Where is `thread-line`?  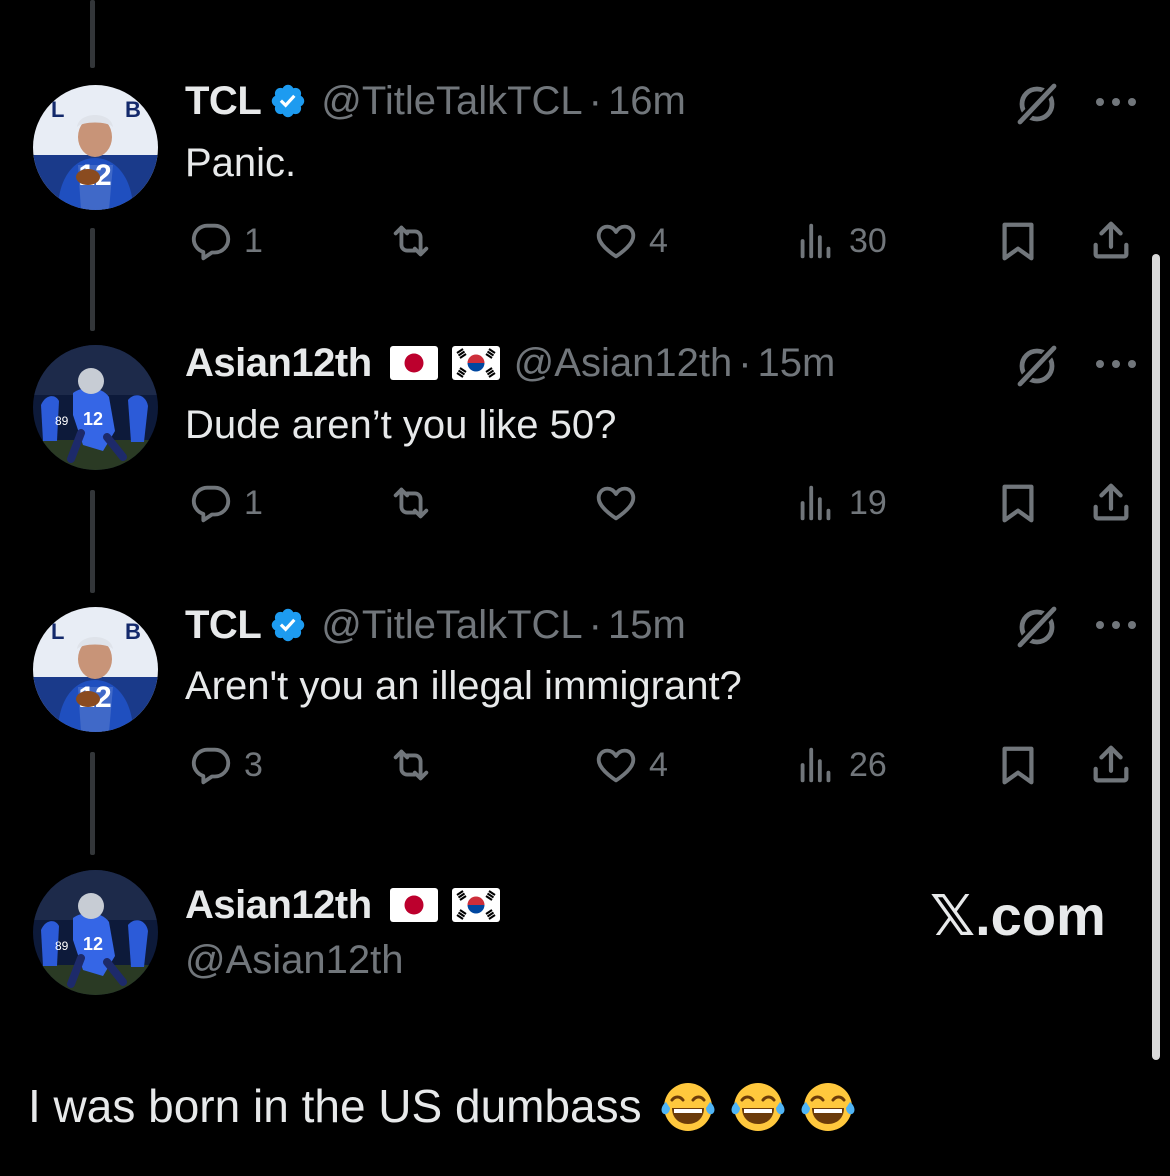 thread-line is located at coordinates (92, 34).